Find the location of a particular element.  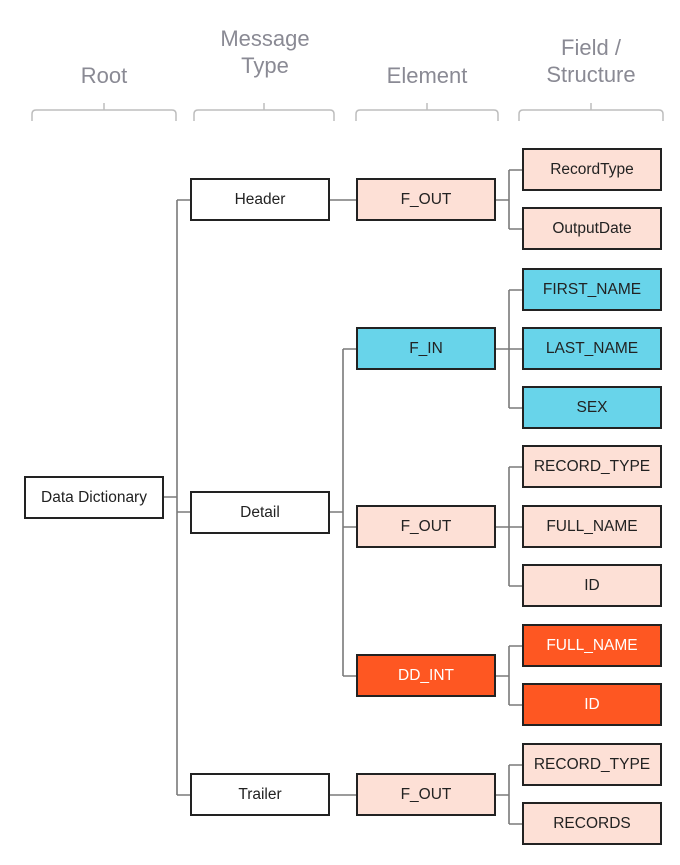

node-element-detail-f-out: F_OUT is located at coordinates (426, 526).